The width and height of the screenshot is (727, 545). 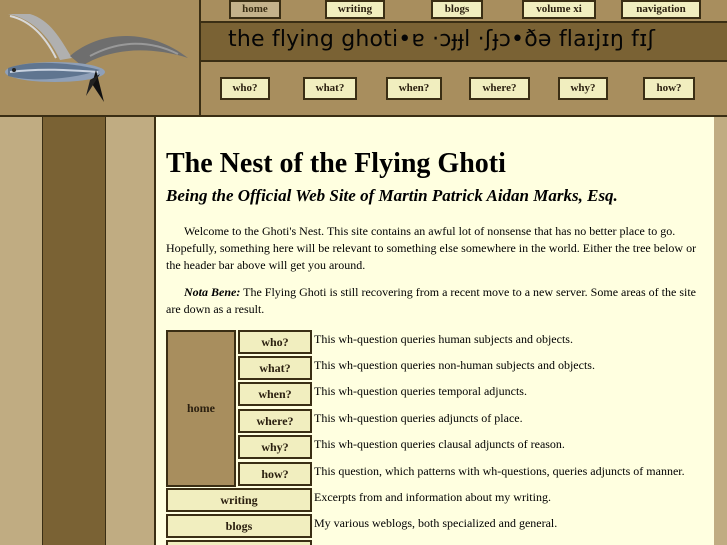 I want to click on nav-where-button: where?, so click(x=499, y=88).